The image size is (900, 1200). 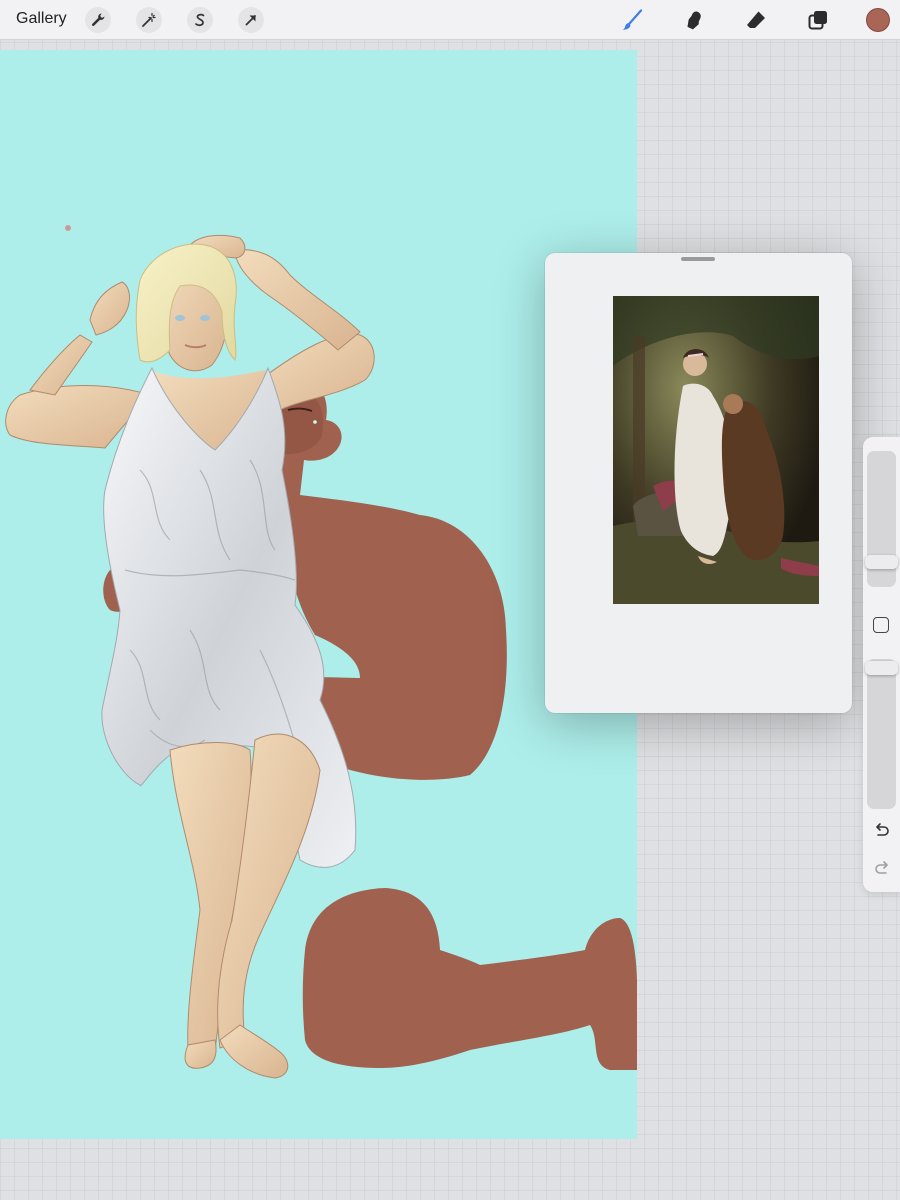 I want to click on wrench-icon, so click(x=98, y=20).